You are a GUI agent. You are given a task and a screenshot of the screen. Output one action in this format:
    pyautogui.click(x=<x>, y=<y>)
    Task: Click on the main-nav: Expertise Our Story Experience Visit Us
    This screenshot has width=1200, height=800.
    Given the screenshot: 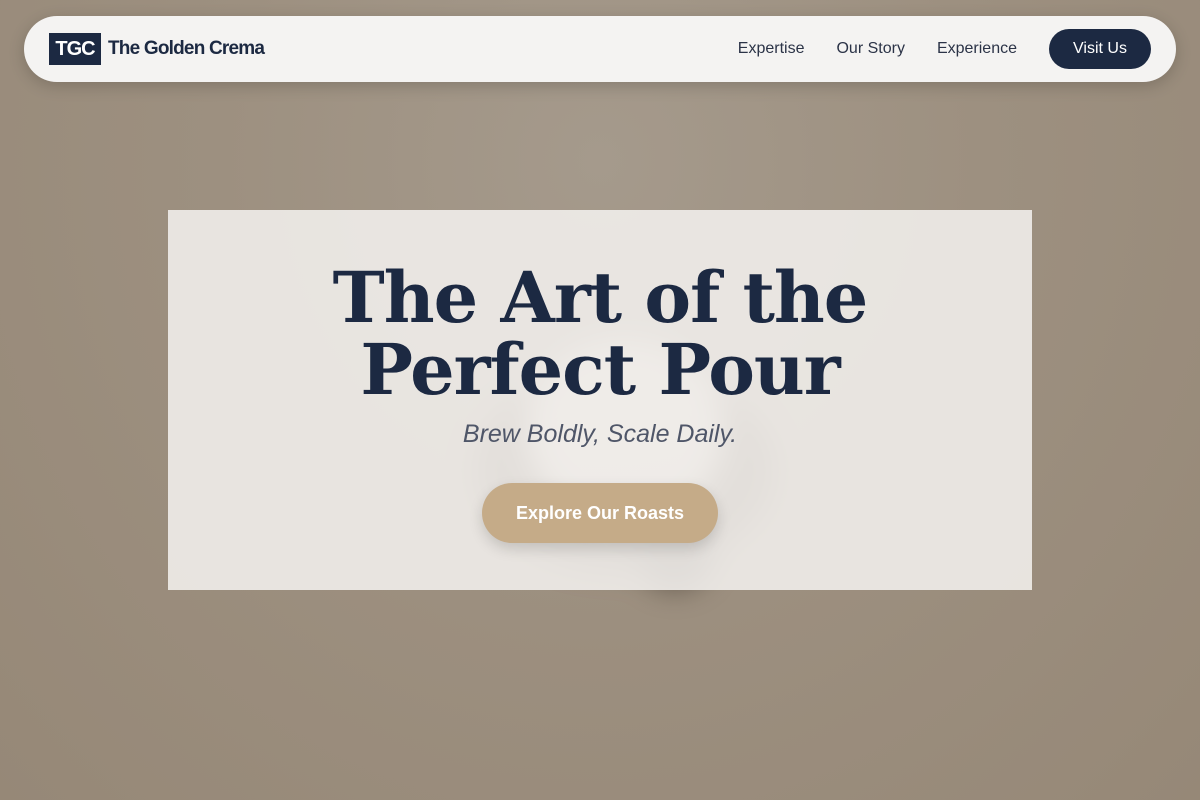 What is the action you would take?
    pyautogui.click(x=928, y=49)
    